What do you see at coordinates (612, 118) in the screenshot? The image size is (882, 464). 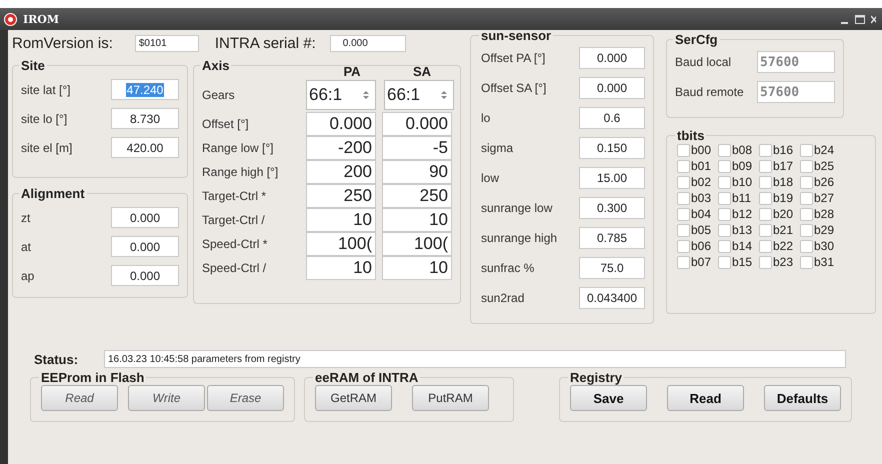 I see `input-field: 0.6` at bounding box center [612, 118].